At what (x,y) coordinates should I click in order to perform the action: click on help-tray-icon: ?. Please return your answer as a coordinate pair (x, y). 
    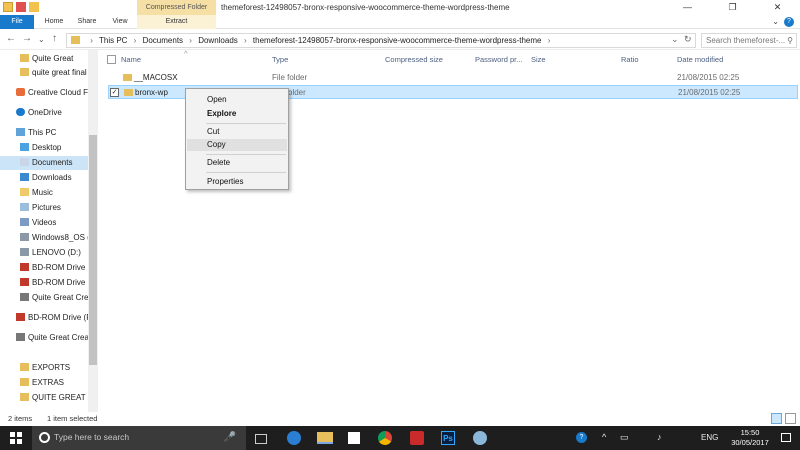
    Looking at the image, I should click on (581, 437).